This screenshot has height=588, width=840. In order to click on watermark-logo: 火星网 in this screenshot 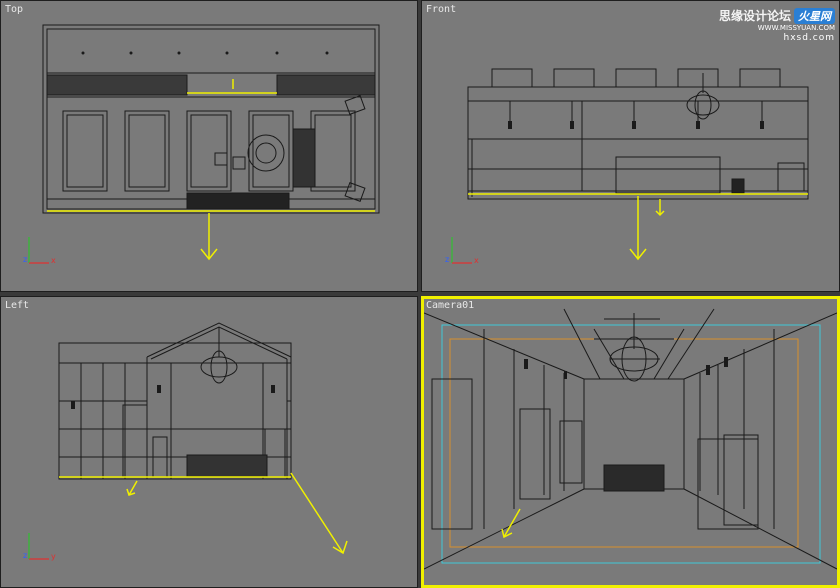, I will do `click(814, 16)`.